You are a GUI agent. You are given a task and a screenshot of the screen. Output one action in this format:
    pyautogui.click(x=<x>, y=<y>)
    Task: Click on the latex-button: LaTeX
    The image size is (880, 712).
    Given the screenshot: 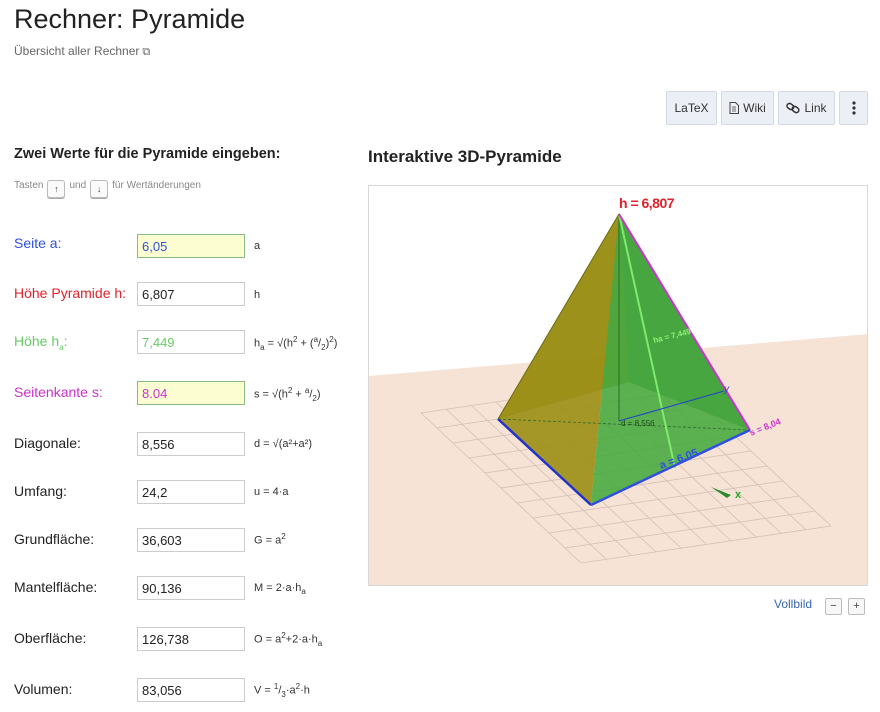 What is the action you would take?
    pyautogui.click(x=691, y=108)
    